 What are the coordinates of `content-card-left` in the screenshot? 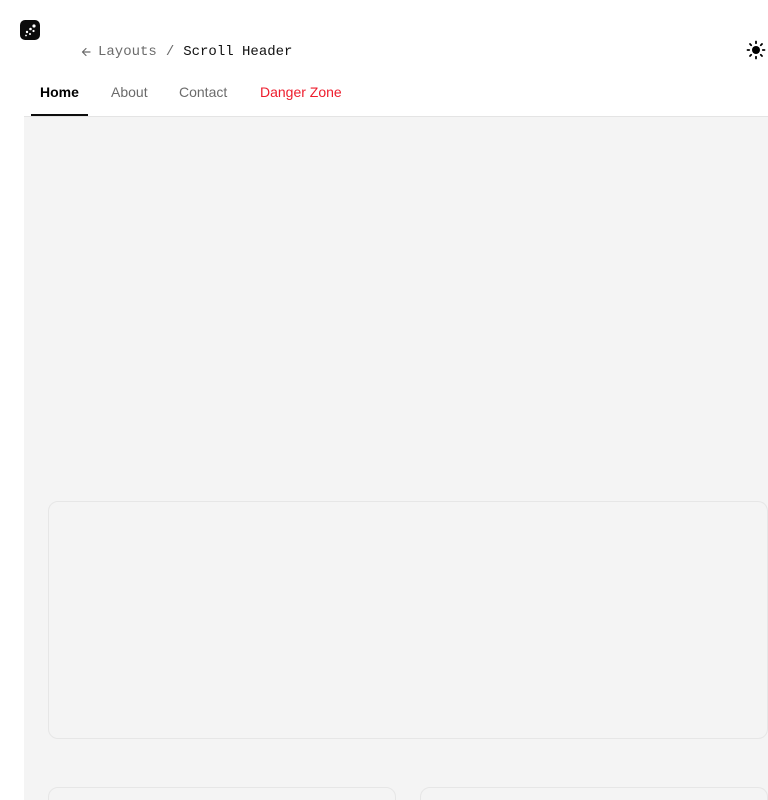 It's located at (222, 793).